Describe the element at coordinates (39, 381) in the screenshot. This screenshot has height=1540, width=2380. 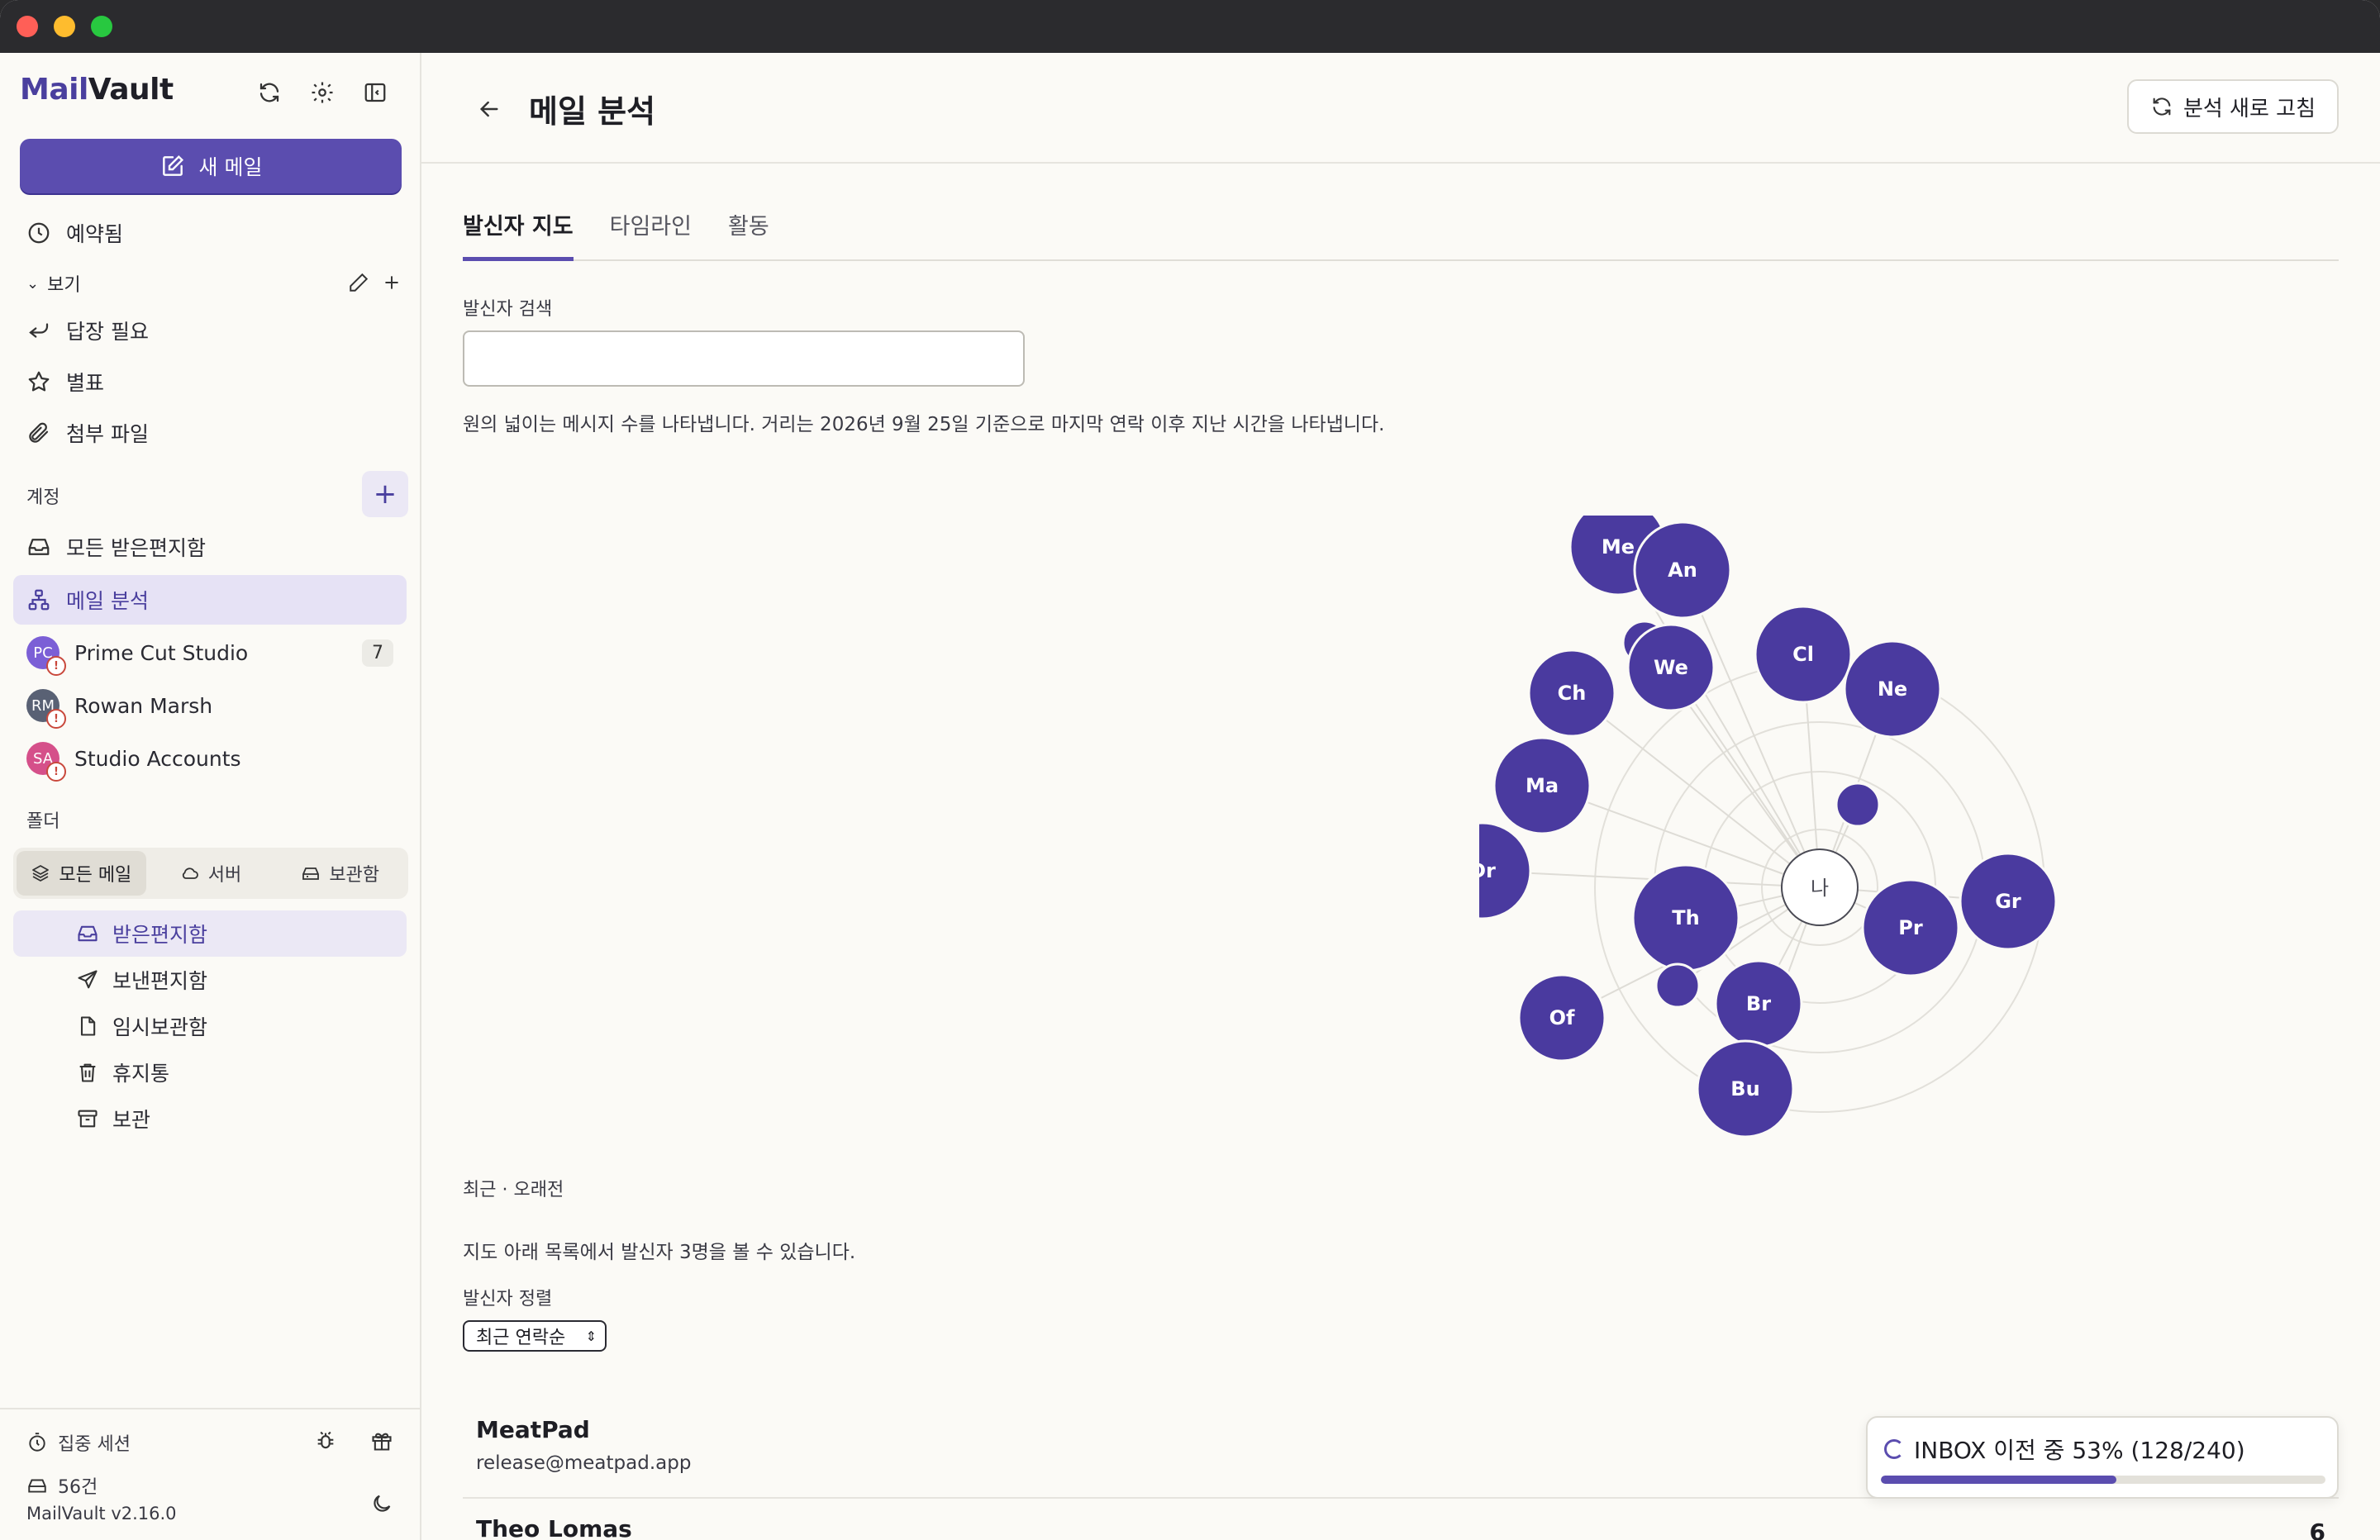
I see `star-icon` at that location.